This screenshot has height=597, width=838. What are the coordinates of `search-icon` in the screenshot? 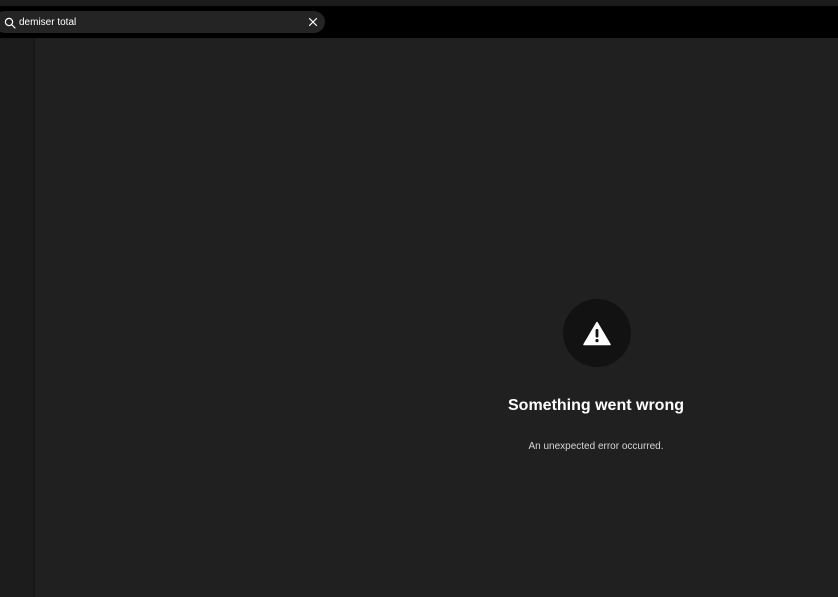 It's located at (10, 22).